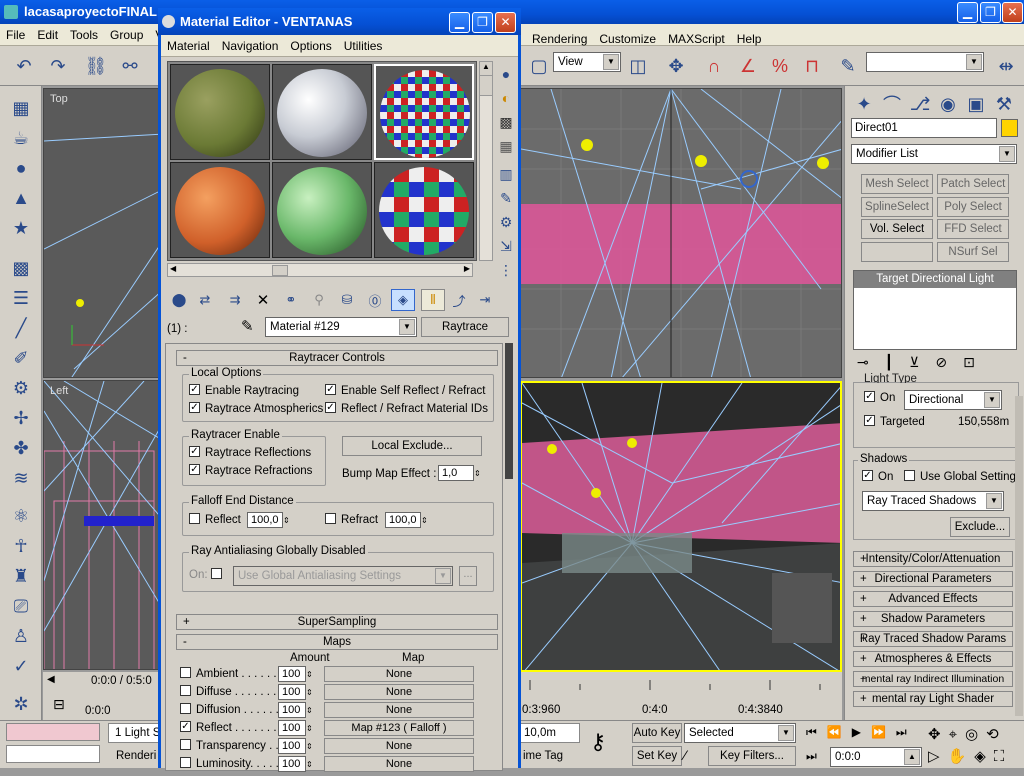 The width and height of the screenshot is (1024, 776). Describe the element at coordinates (714, 66) in the screenshot. I see `snap-3d-icon: ∩` at that location.